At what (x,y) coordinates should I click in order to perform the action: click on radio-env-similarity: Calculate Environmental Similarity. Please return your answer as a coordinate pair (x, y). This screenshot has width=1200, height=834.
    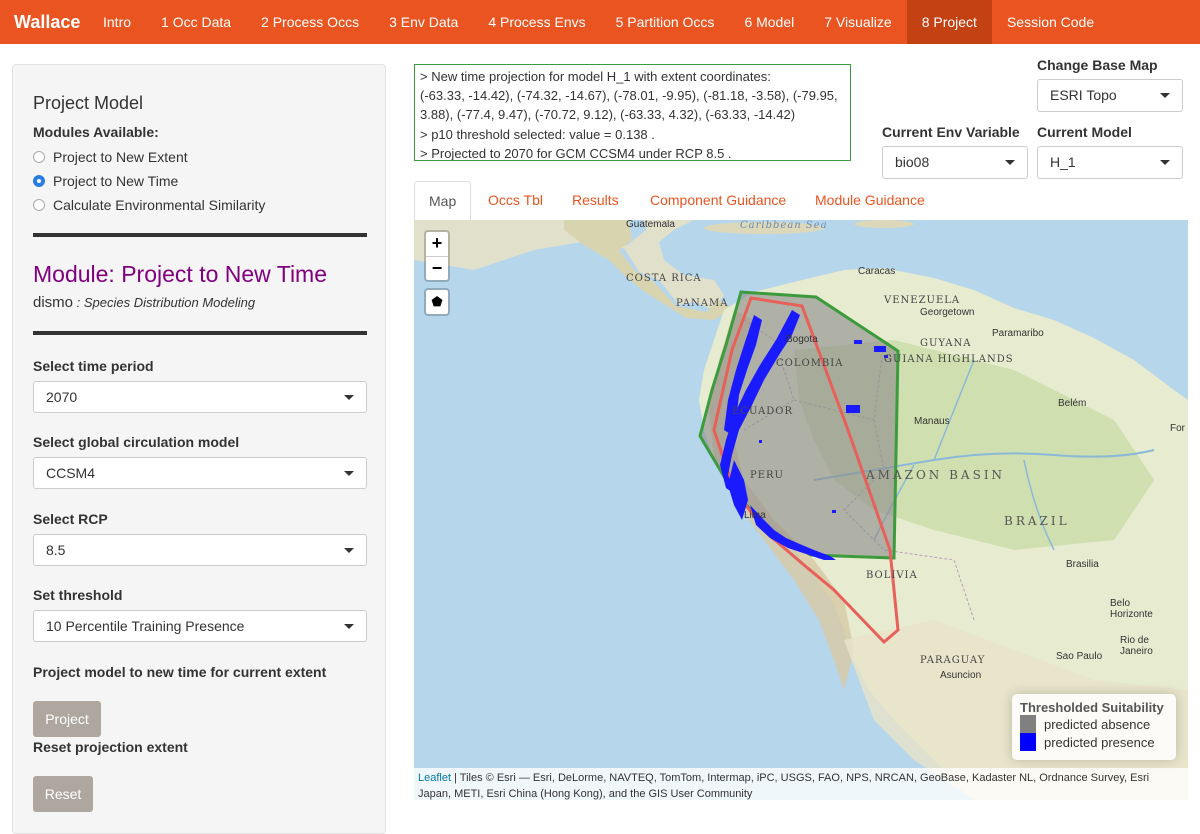
    Looking at the image, I should click on (149, 205).